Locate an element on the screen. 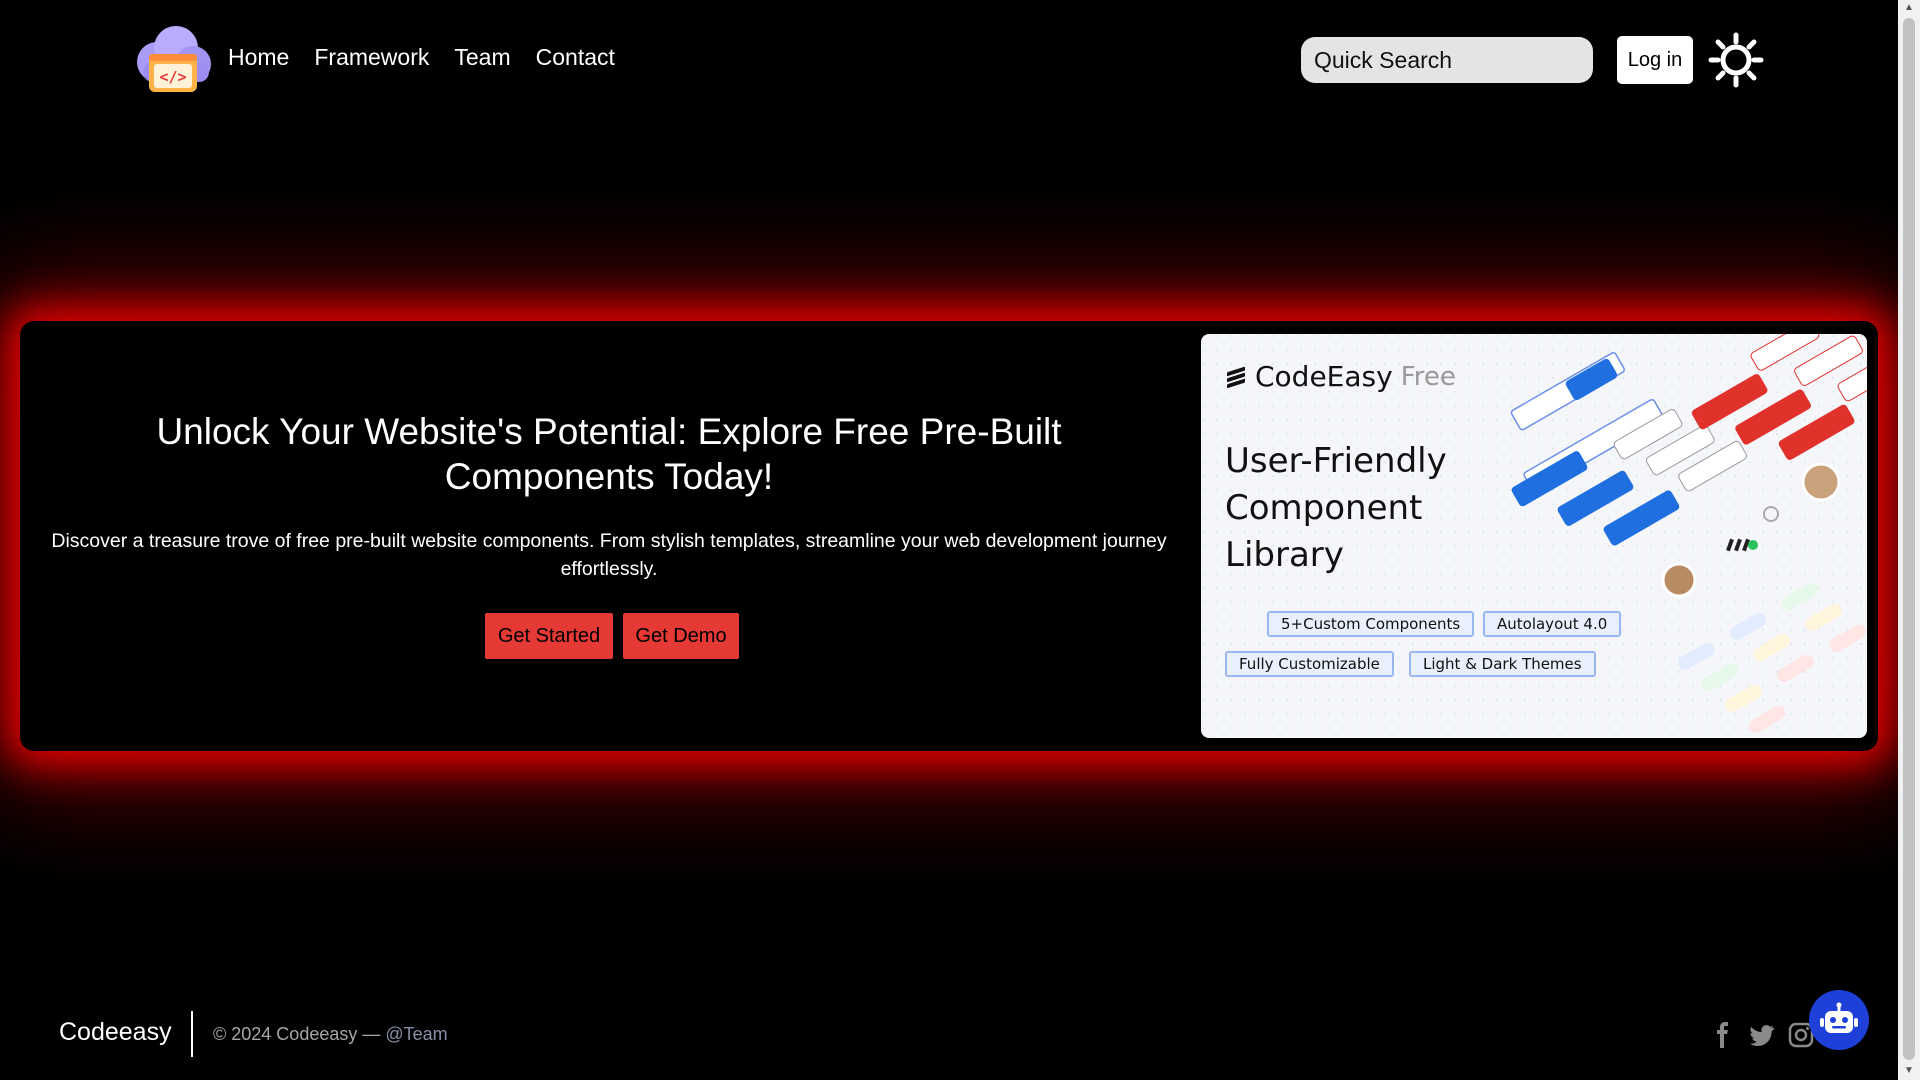 This screenshot has height=1080, width=1920. page-scrollbar: ▲ ▼ is located at coordinates (1909, 540).